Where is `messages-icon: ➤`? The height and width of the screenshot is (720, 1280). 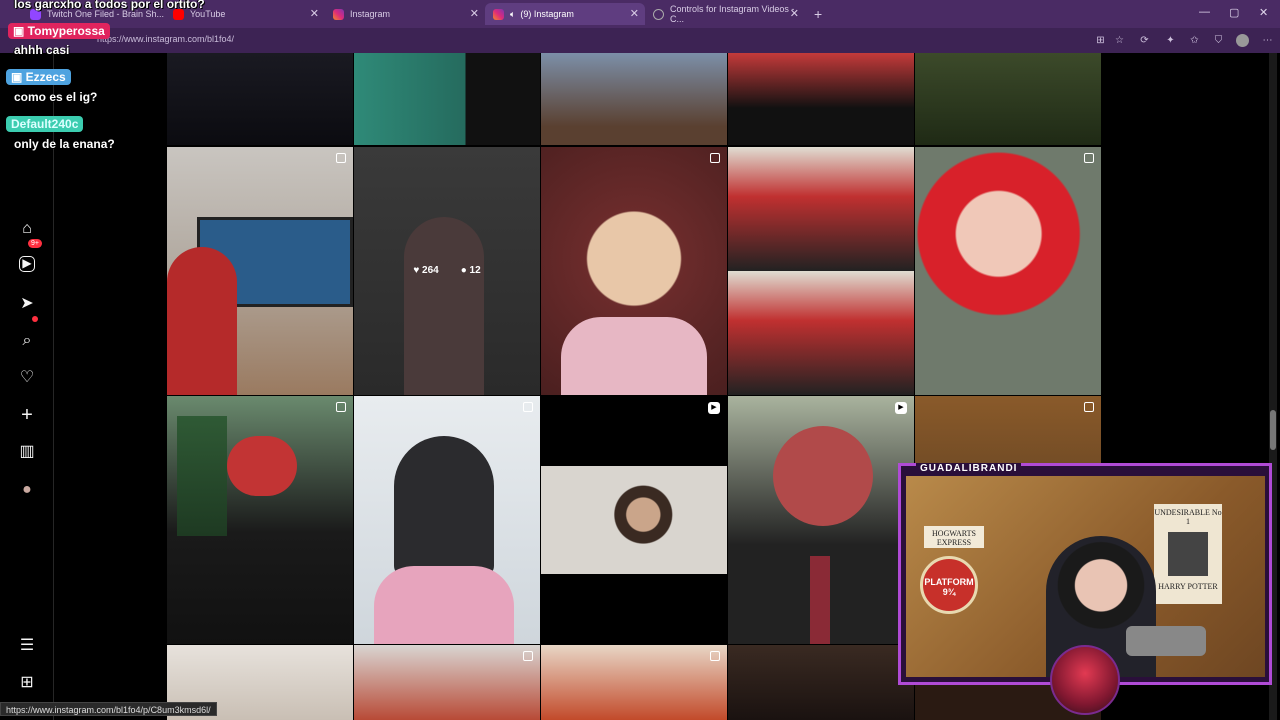 messages-icon: ➤ is located at coordinates (27, 304).